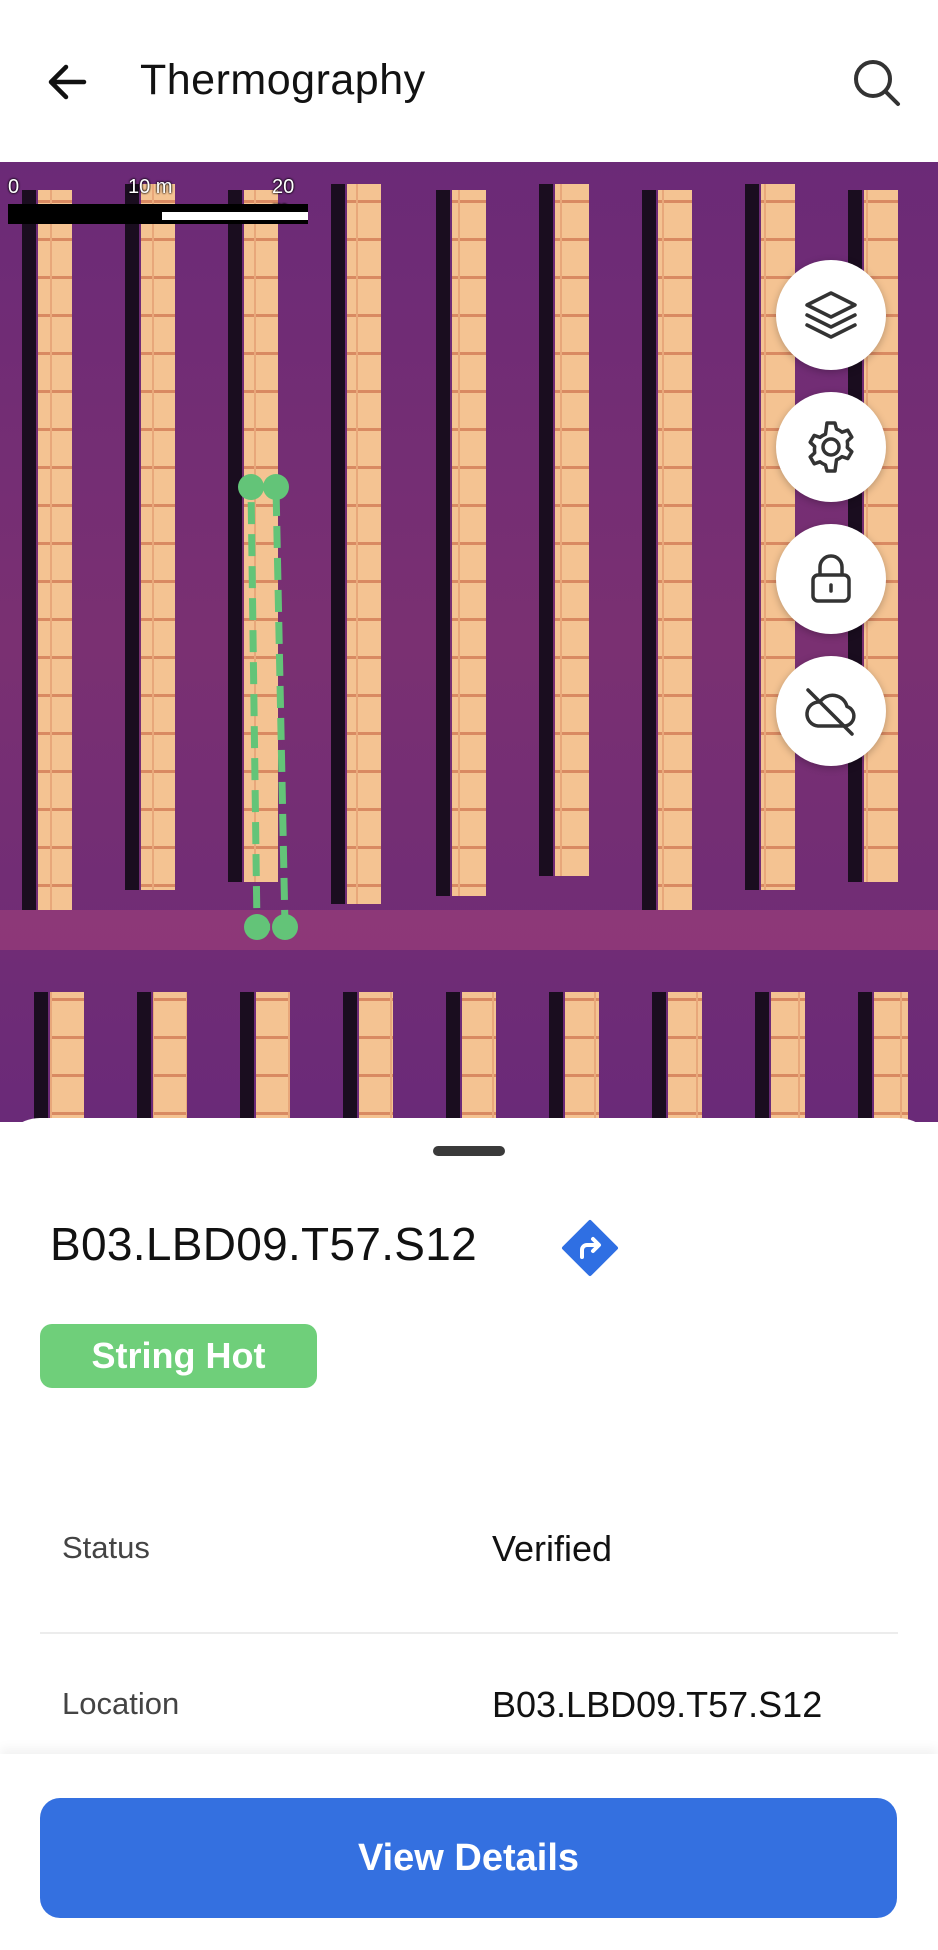 The width and height of the screenshot is (938, 1950). I want to click on scale-label-0: 0, so click(14, 187).